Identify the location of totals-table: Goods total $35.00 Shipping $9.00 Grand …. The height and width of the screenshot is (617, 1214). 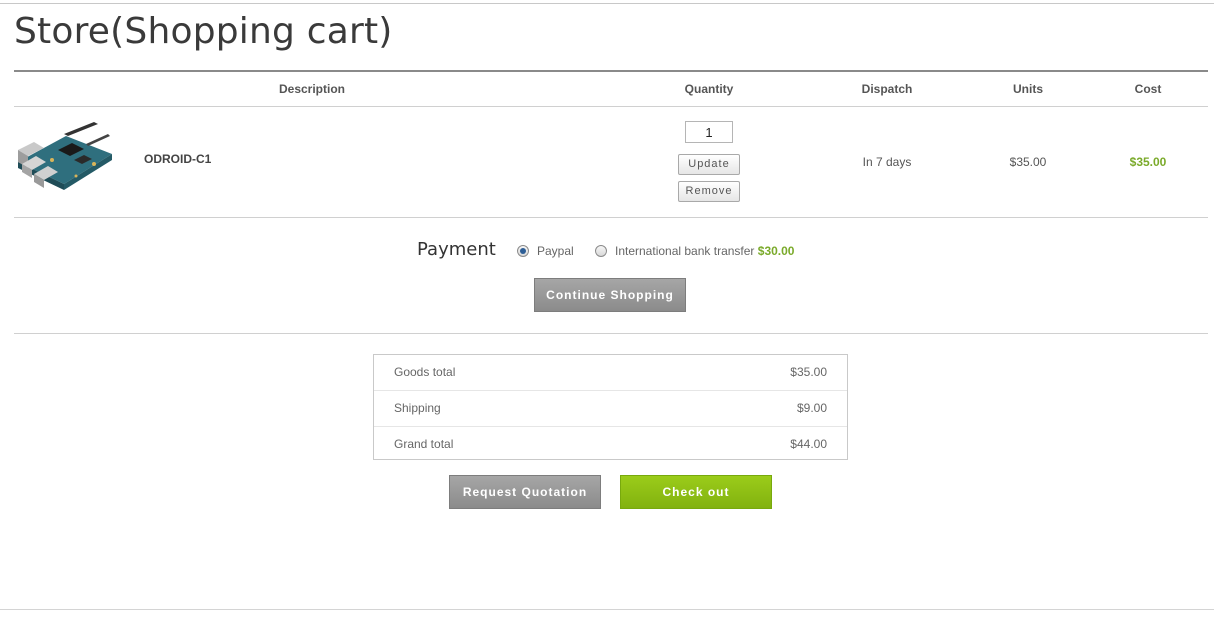
(610, 407).